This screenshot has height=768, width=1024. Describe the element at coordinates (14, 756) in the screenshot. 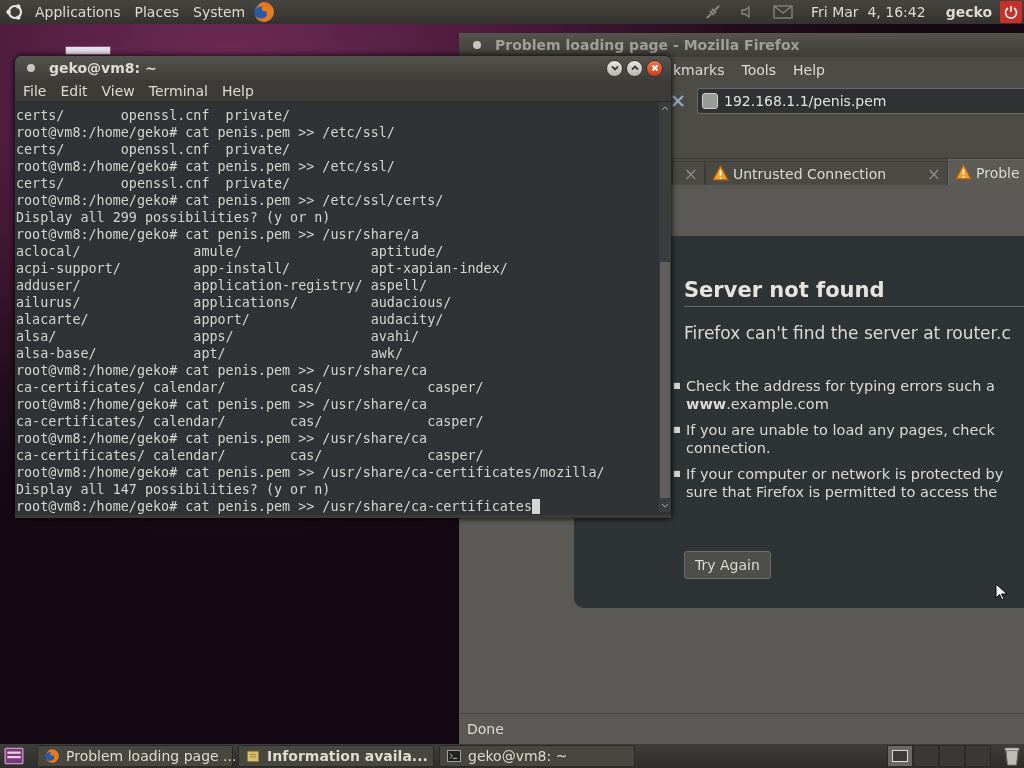

I see `show-desktop-icon` at that location.